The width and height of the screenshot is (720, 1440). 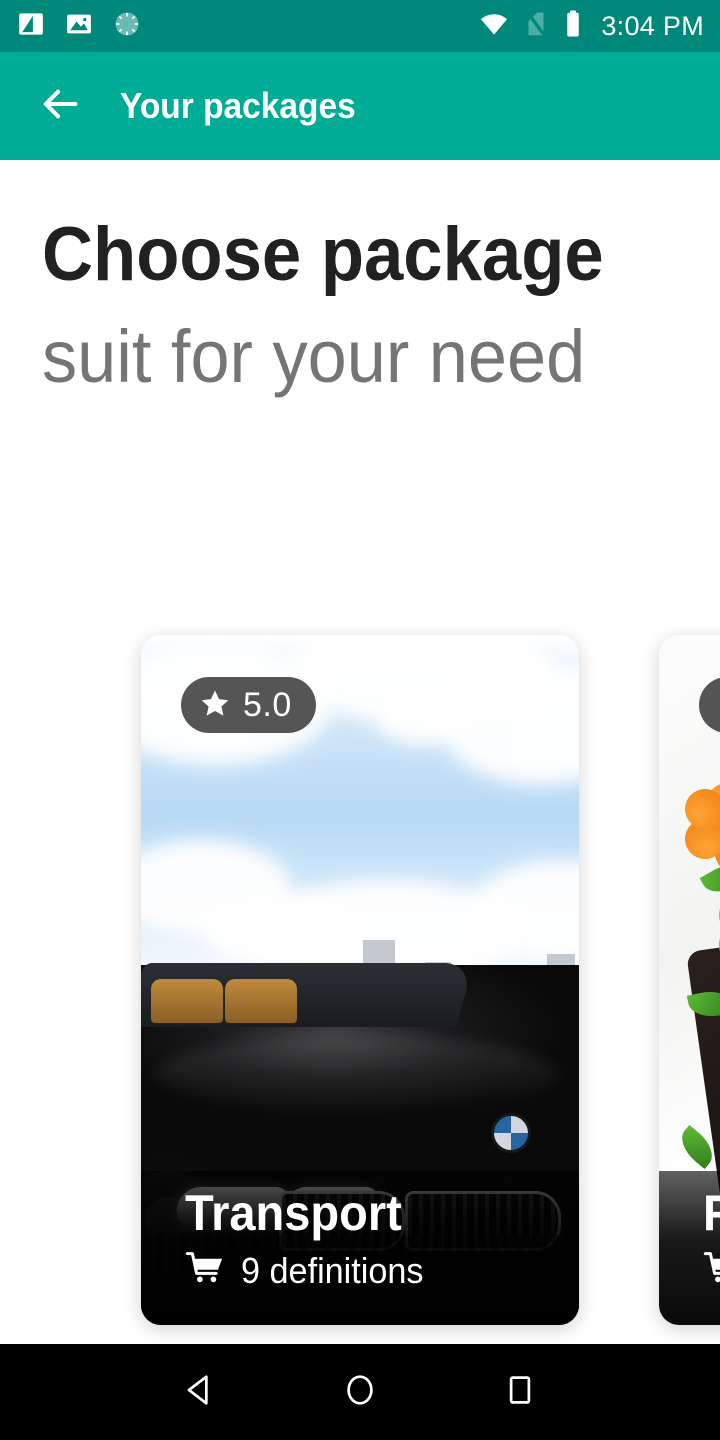 What do you see at coordinates (323, 254) in the screenshot?
I see `page-title: Choose package` at bounding box center [323, 254].